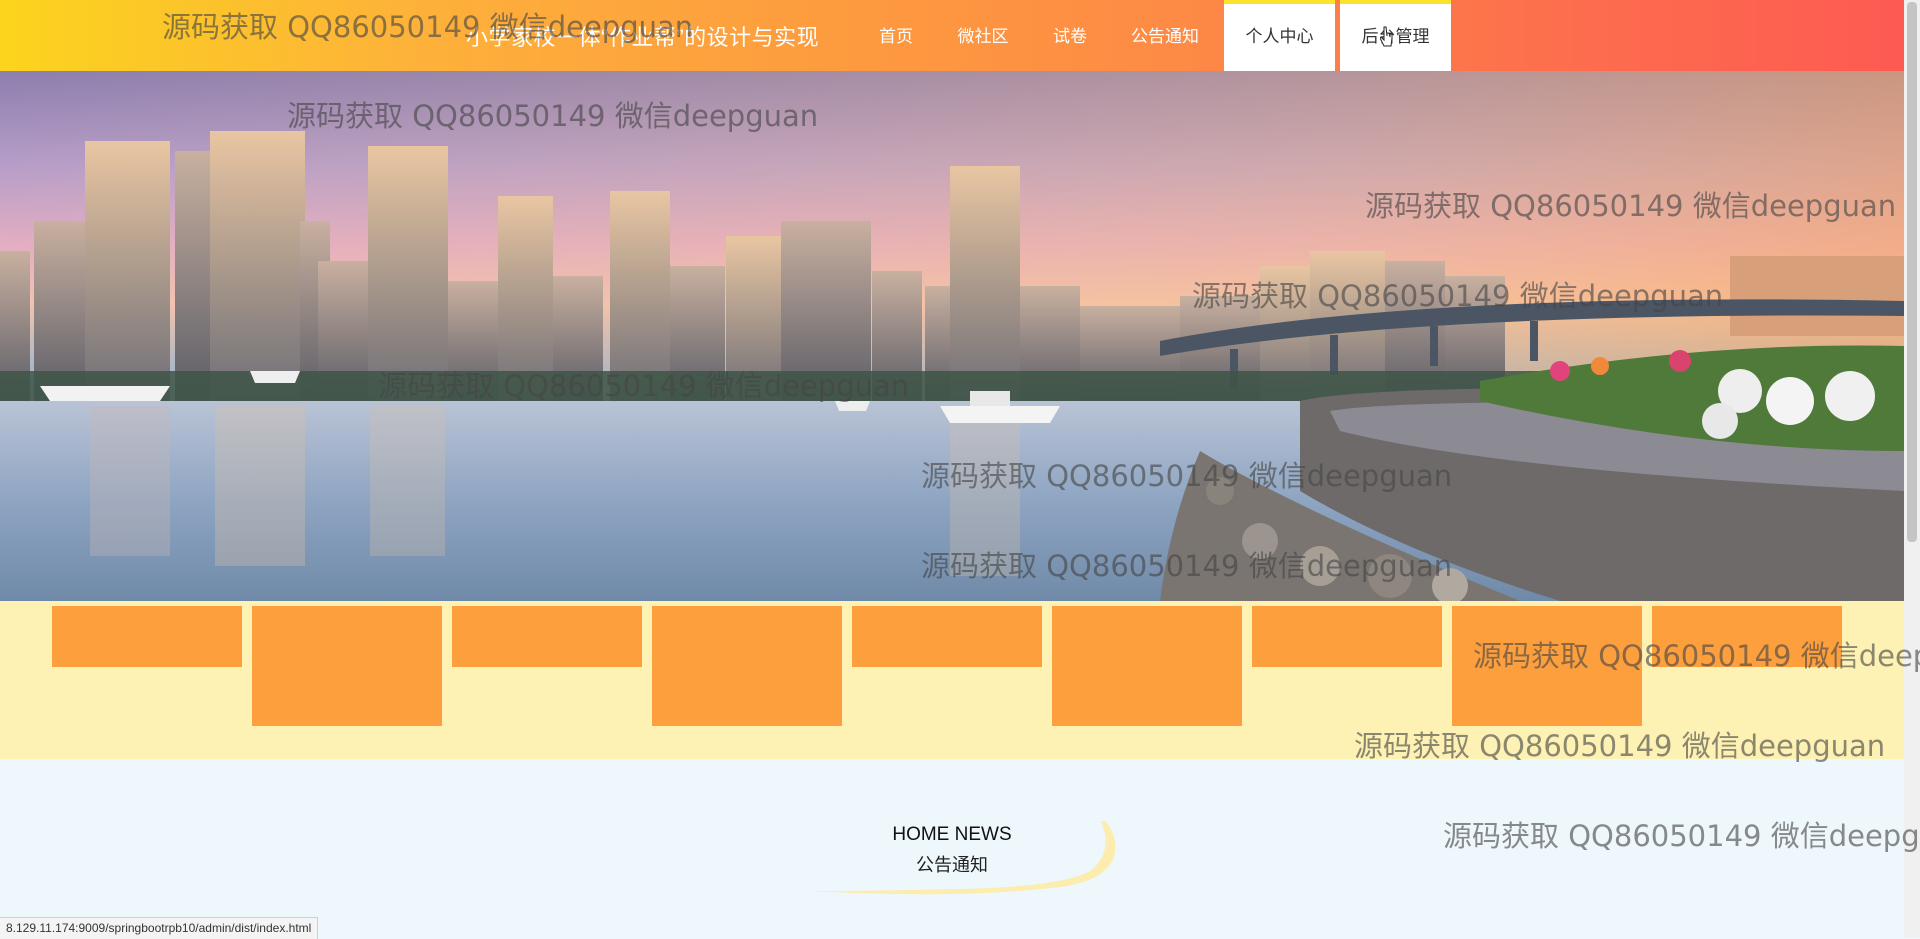  What do you see at coordinates (1386, 36) in the screenshot?
I see `mouse-cursor-icon` at bounding box center [1386, 36].